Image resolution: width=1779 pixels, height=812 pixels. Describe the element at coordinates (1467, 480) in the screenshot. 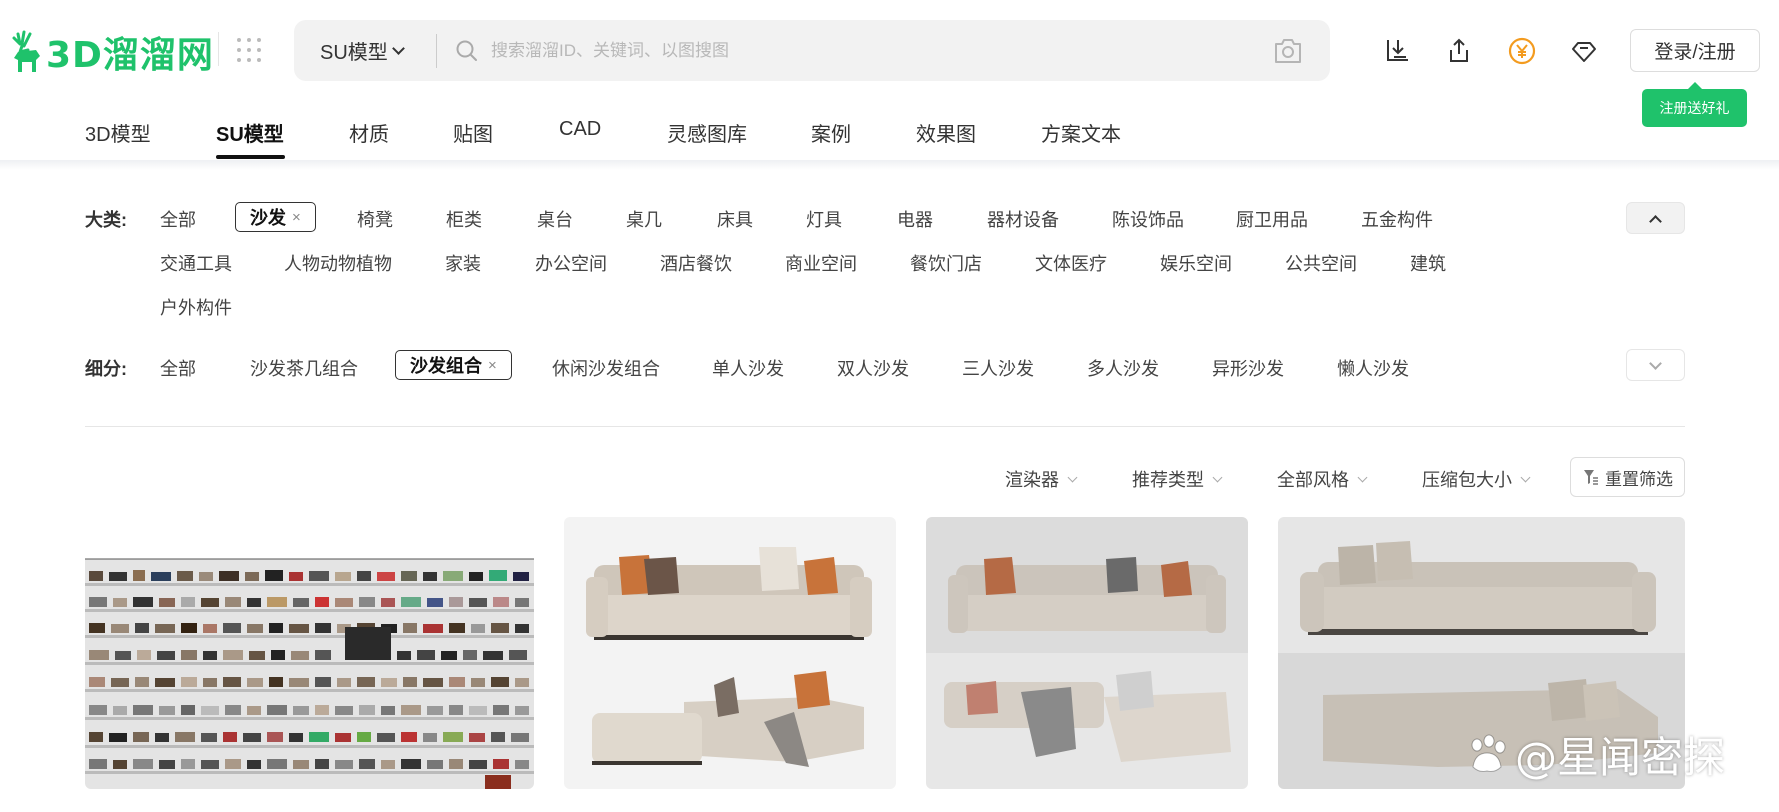

I see `package-size-label: 压缩包大小` at that location.